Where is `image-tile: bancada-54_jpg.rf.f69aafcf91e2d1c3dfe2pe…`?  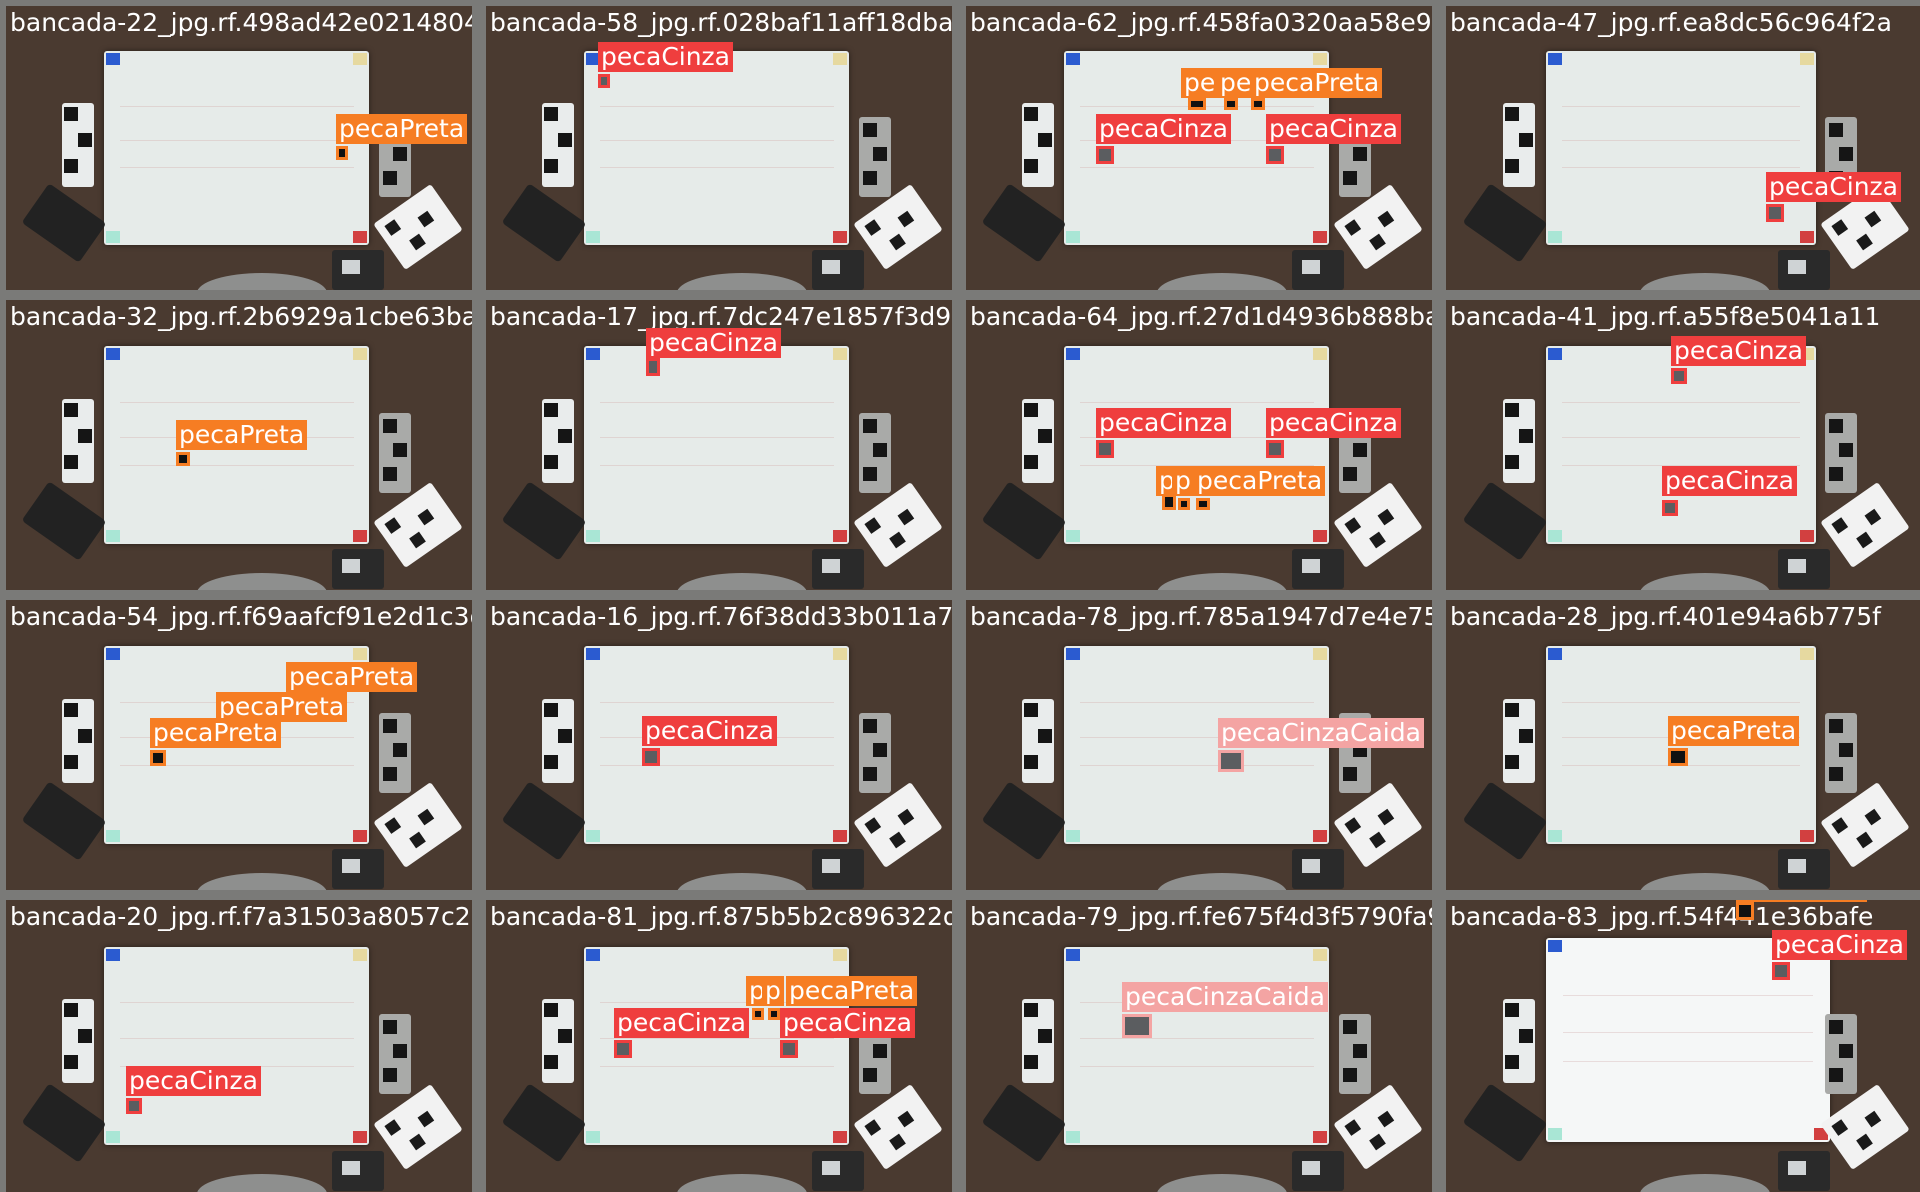
image-tile: bancada-54_jpg.rf.f69aafcf91e2d1c3dfe2pe… is located at coordinates (239, 745).